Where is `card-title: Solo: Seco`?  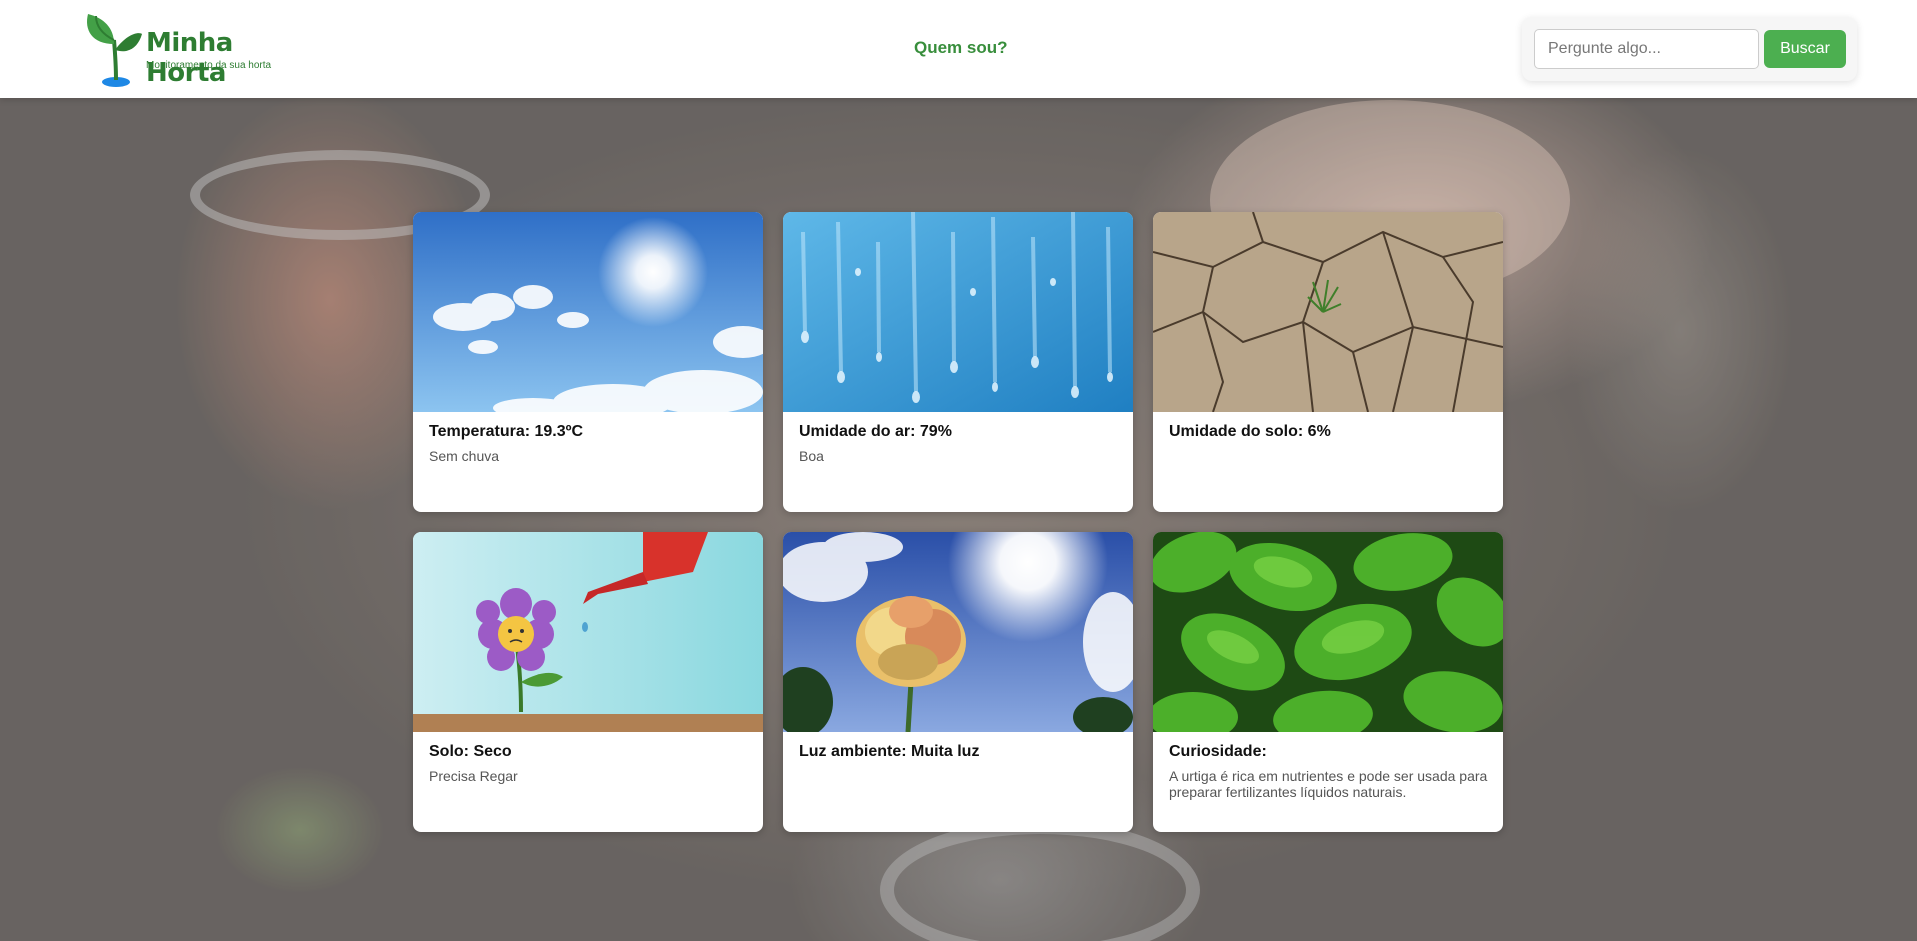
card-title: Solo: Seco is located at coordinates (470, 751).